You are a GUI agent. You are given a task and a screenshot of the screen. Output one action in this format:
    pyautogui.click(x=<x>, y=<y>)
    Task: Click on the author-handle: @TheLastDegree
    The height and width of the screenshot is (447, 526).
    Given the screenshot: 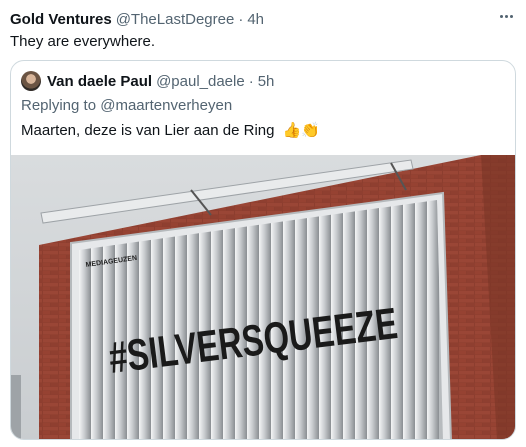 What is the action you would take?
    pyautogui.click(x=175, y=19)
    